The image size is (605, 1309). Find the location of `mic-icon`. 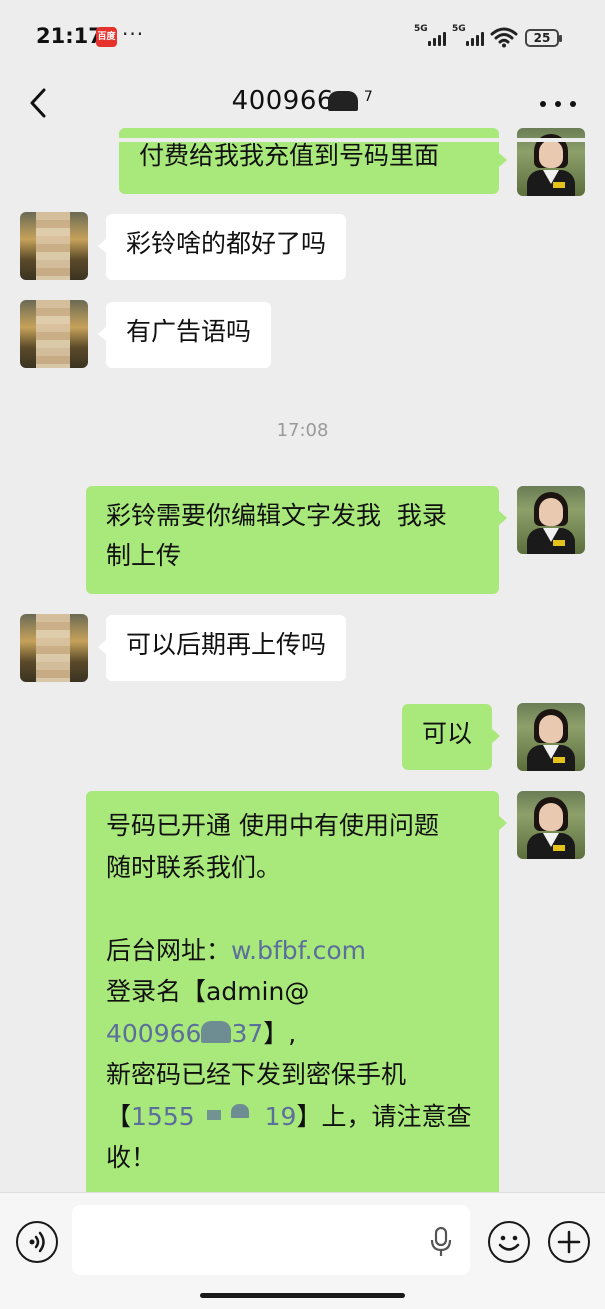

mic-icon is located at coordinates (441, 1242).